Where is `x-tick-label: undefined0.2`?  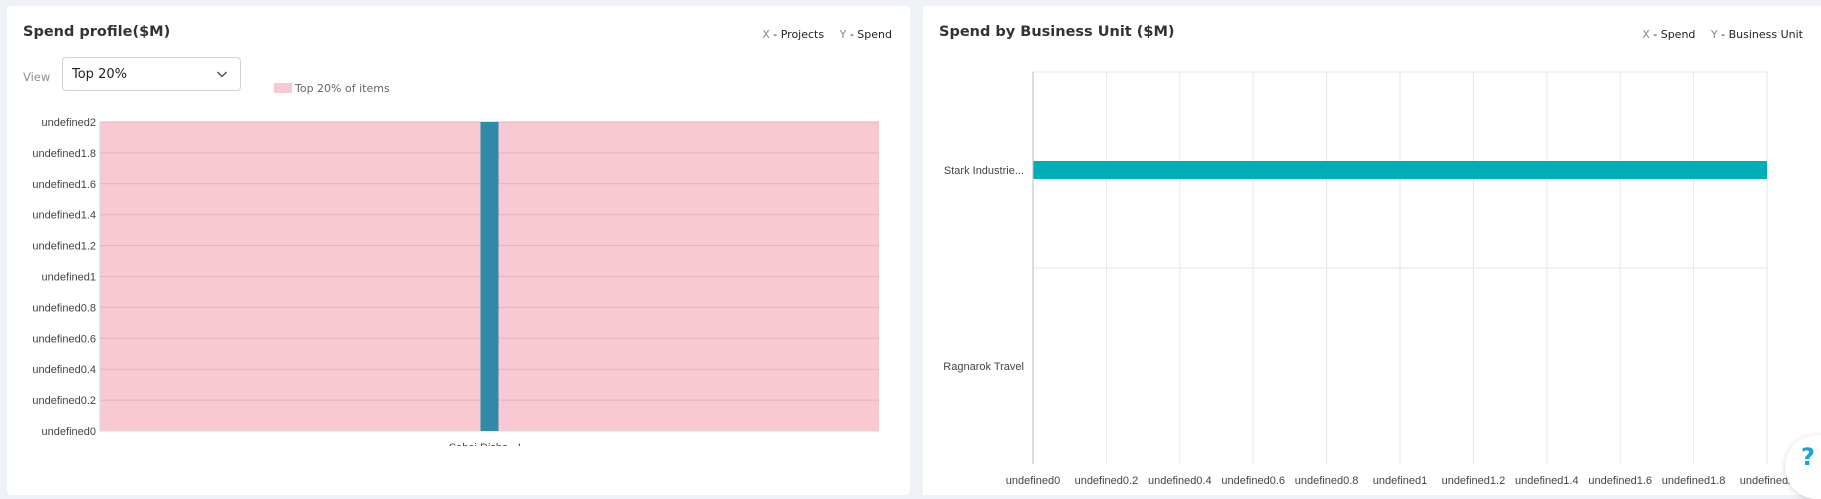
x-tick-label: undefined0.2 is located at coordinates (1107, 481).